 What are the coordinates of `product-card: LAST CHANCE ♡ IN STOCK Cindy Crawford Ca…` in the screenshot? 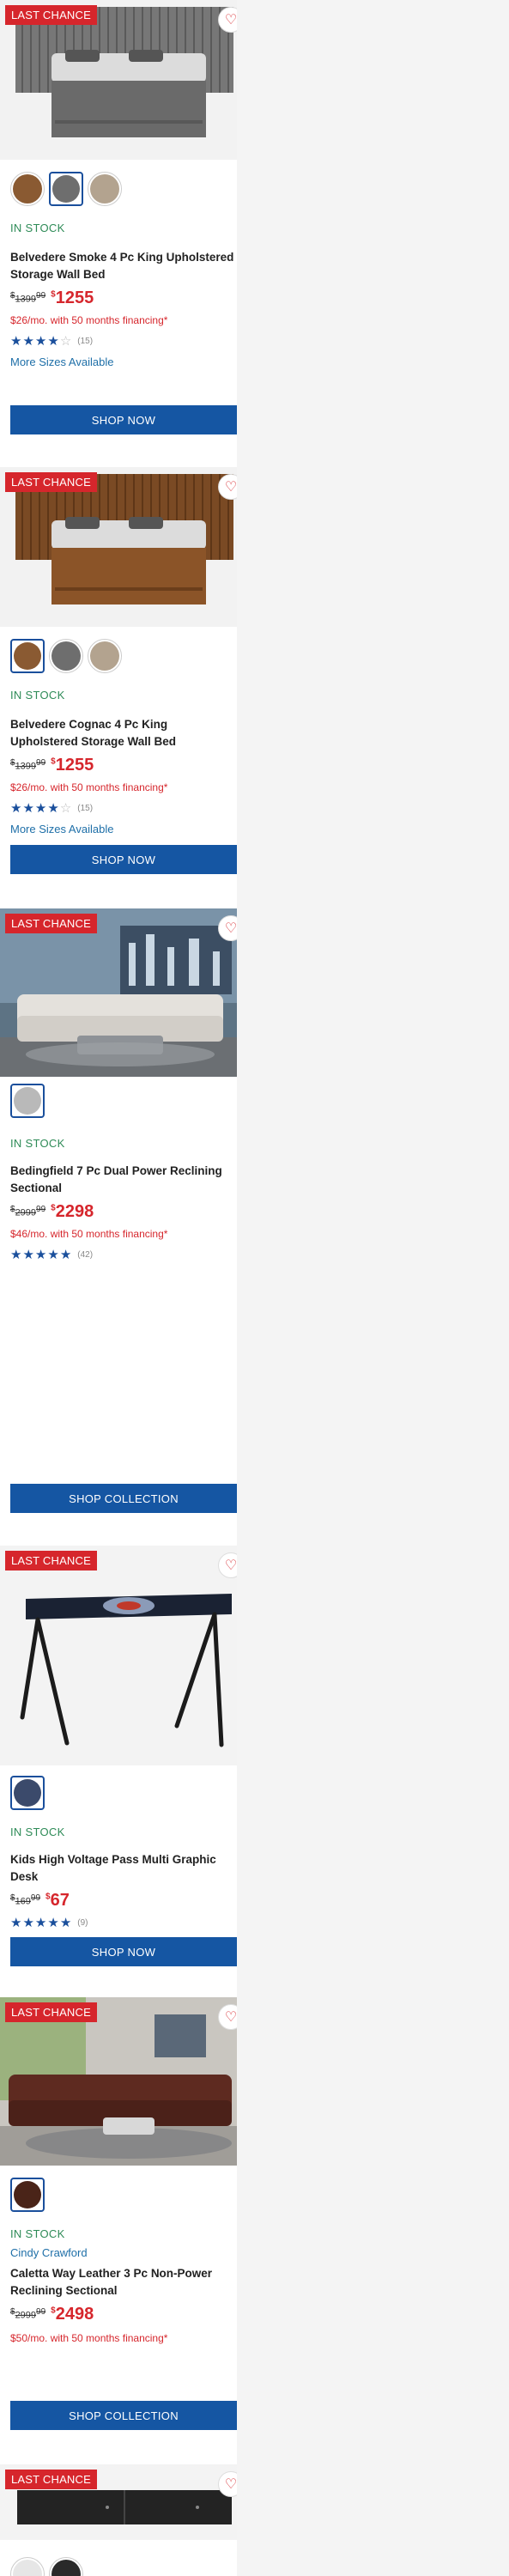 It's located at (118, 2229).